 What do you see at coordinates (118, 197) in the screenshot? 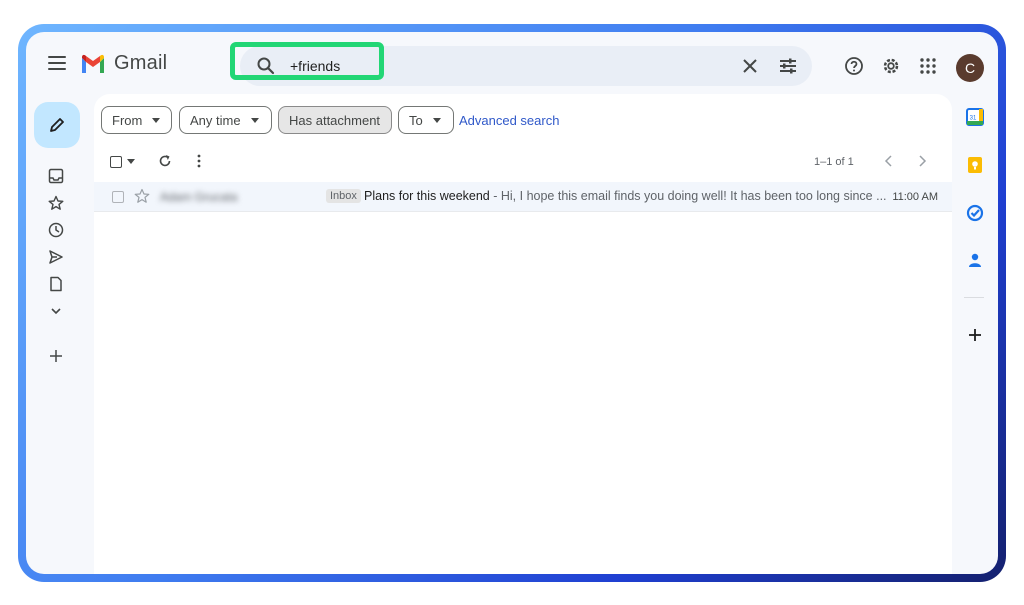
I see `row-checkbox` at bounding box center [118, 197].